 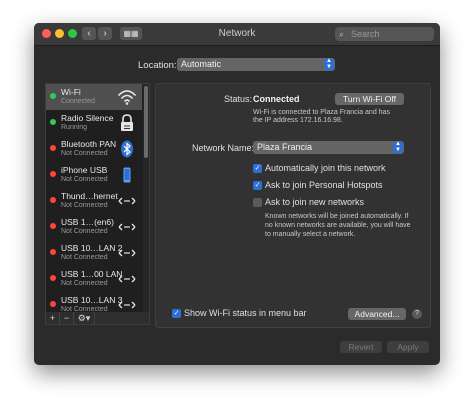 I want to click on service-name: Radio Silence, so click(x=87, y=118).